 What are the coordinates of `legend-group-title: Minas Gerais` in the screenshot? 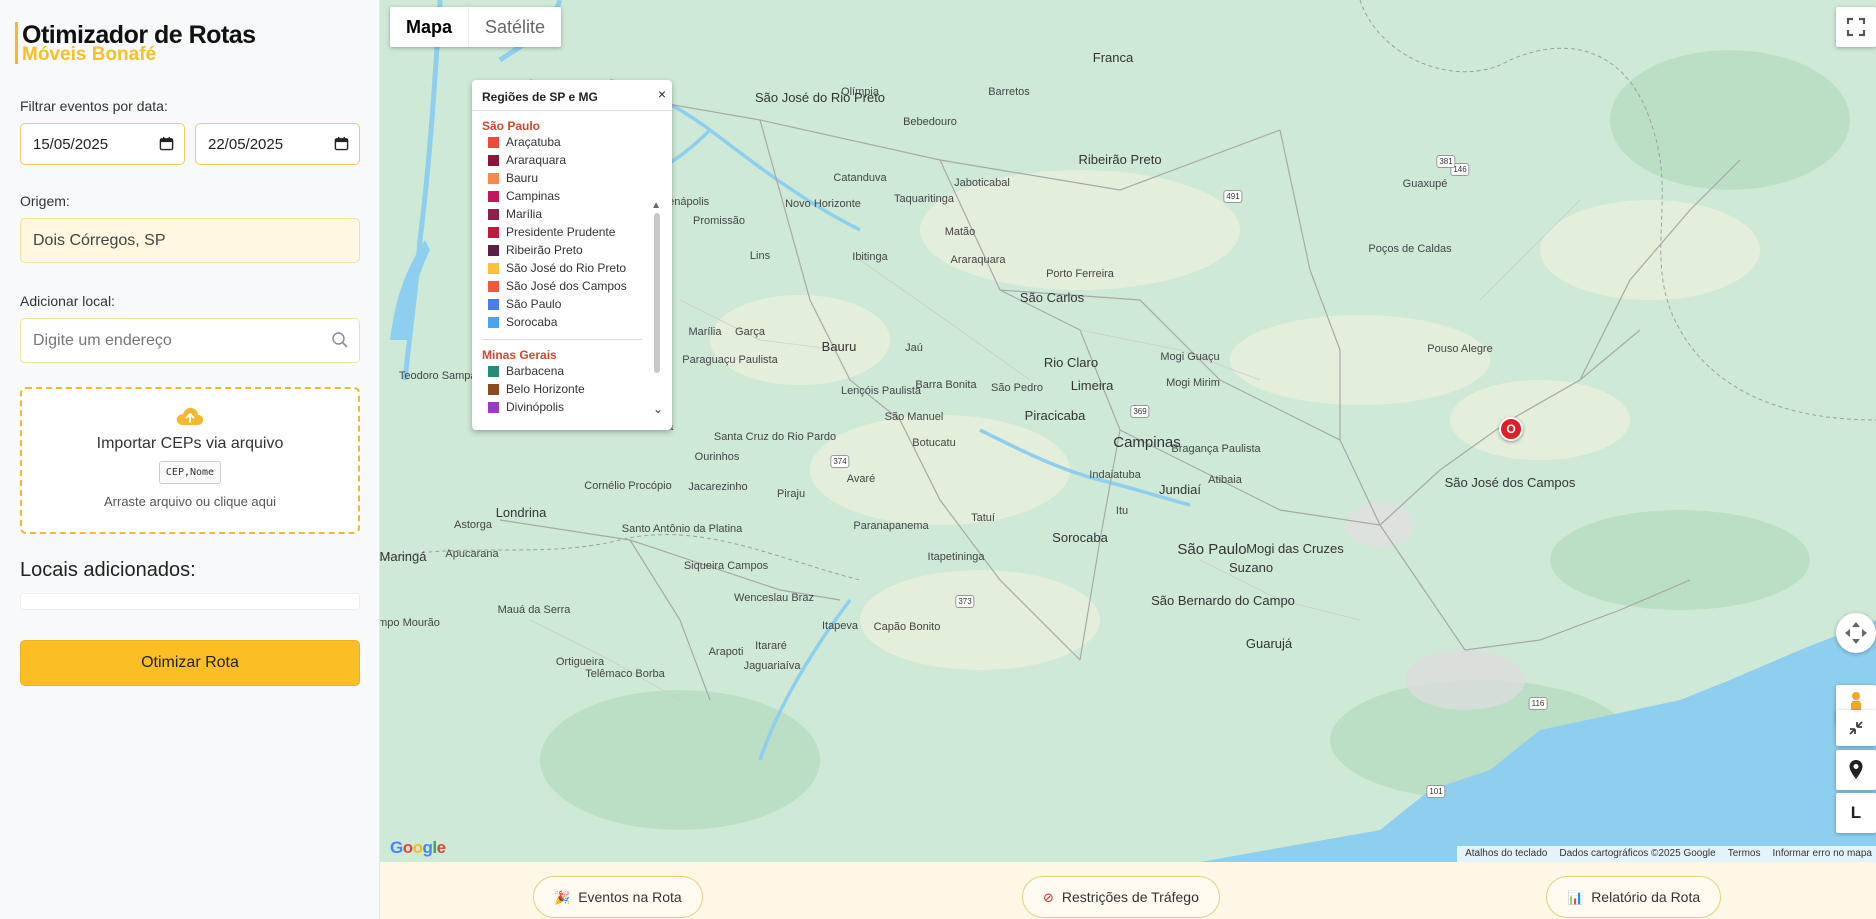 It's located at (519, 355).